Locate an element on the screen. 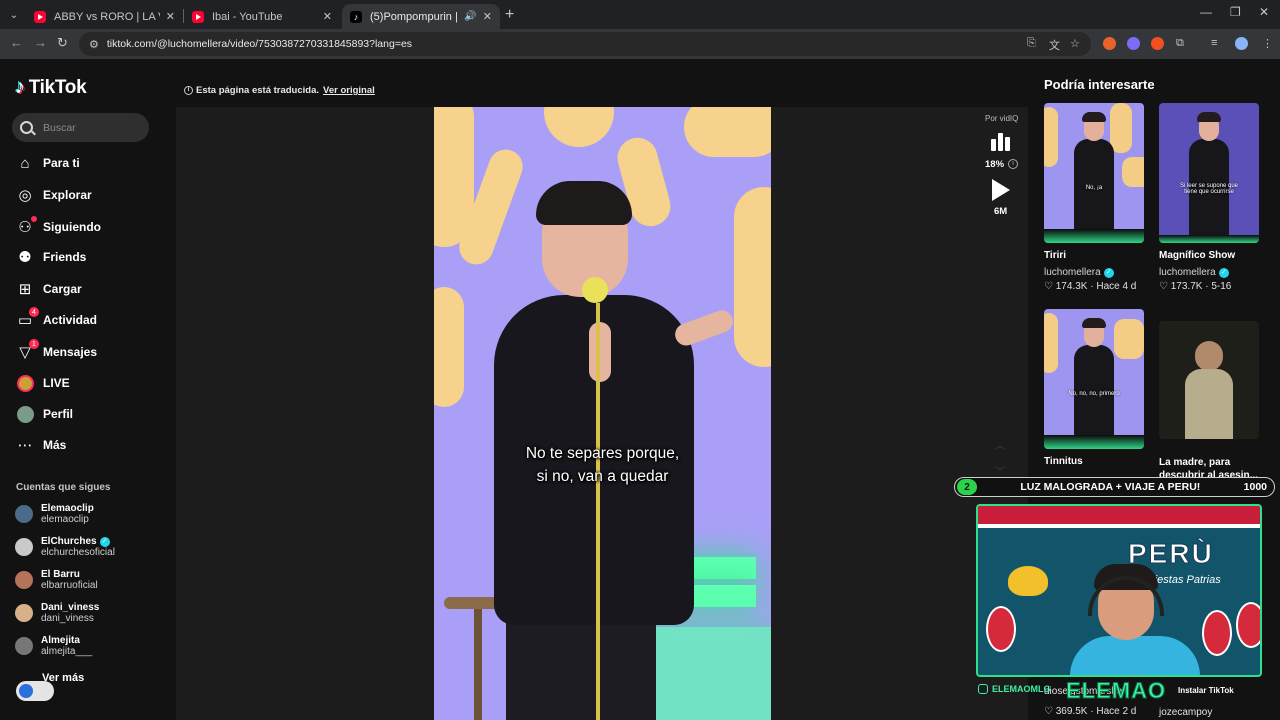 This screenshot has width=1280, height=720. back-icon: ← is located at coordinates (16, 42).